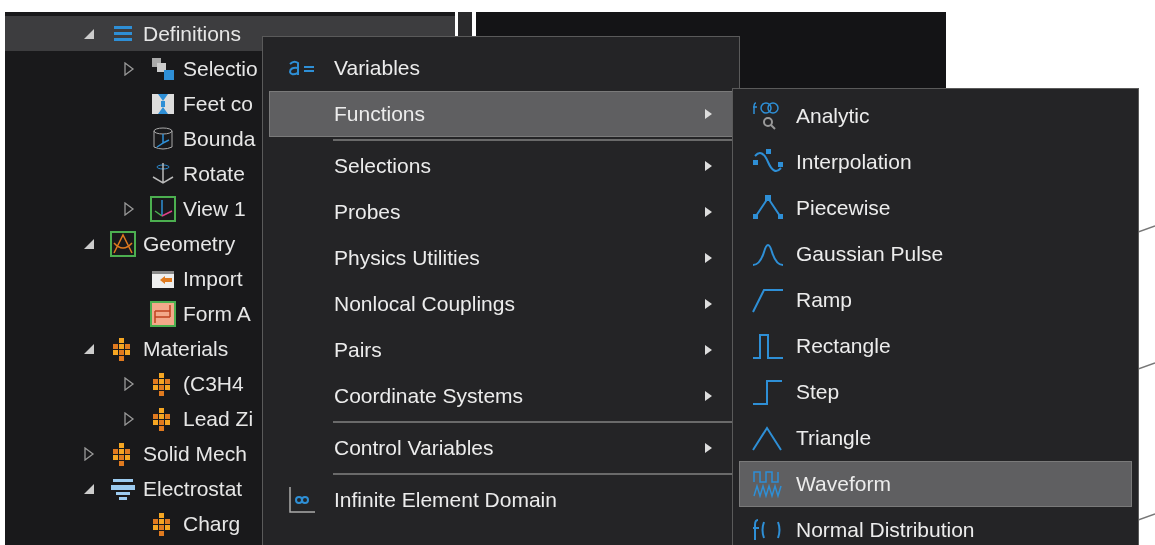  What do you see at coordinates (213, 383) in the screenshot?
I see `tree-item-label: (C3H4` at bounding box center [213, 383].